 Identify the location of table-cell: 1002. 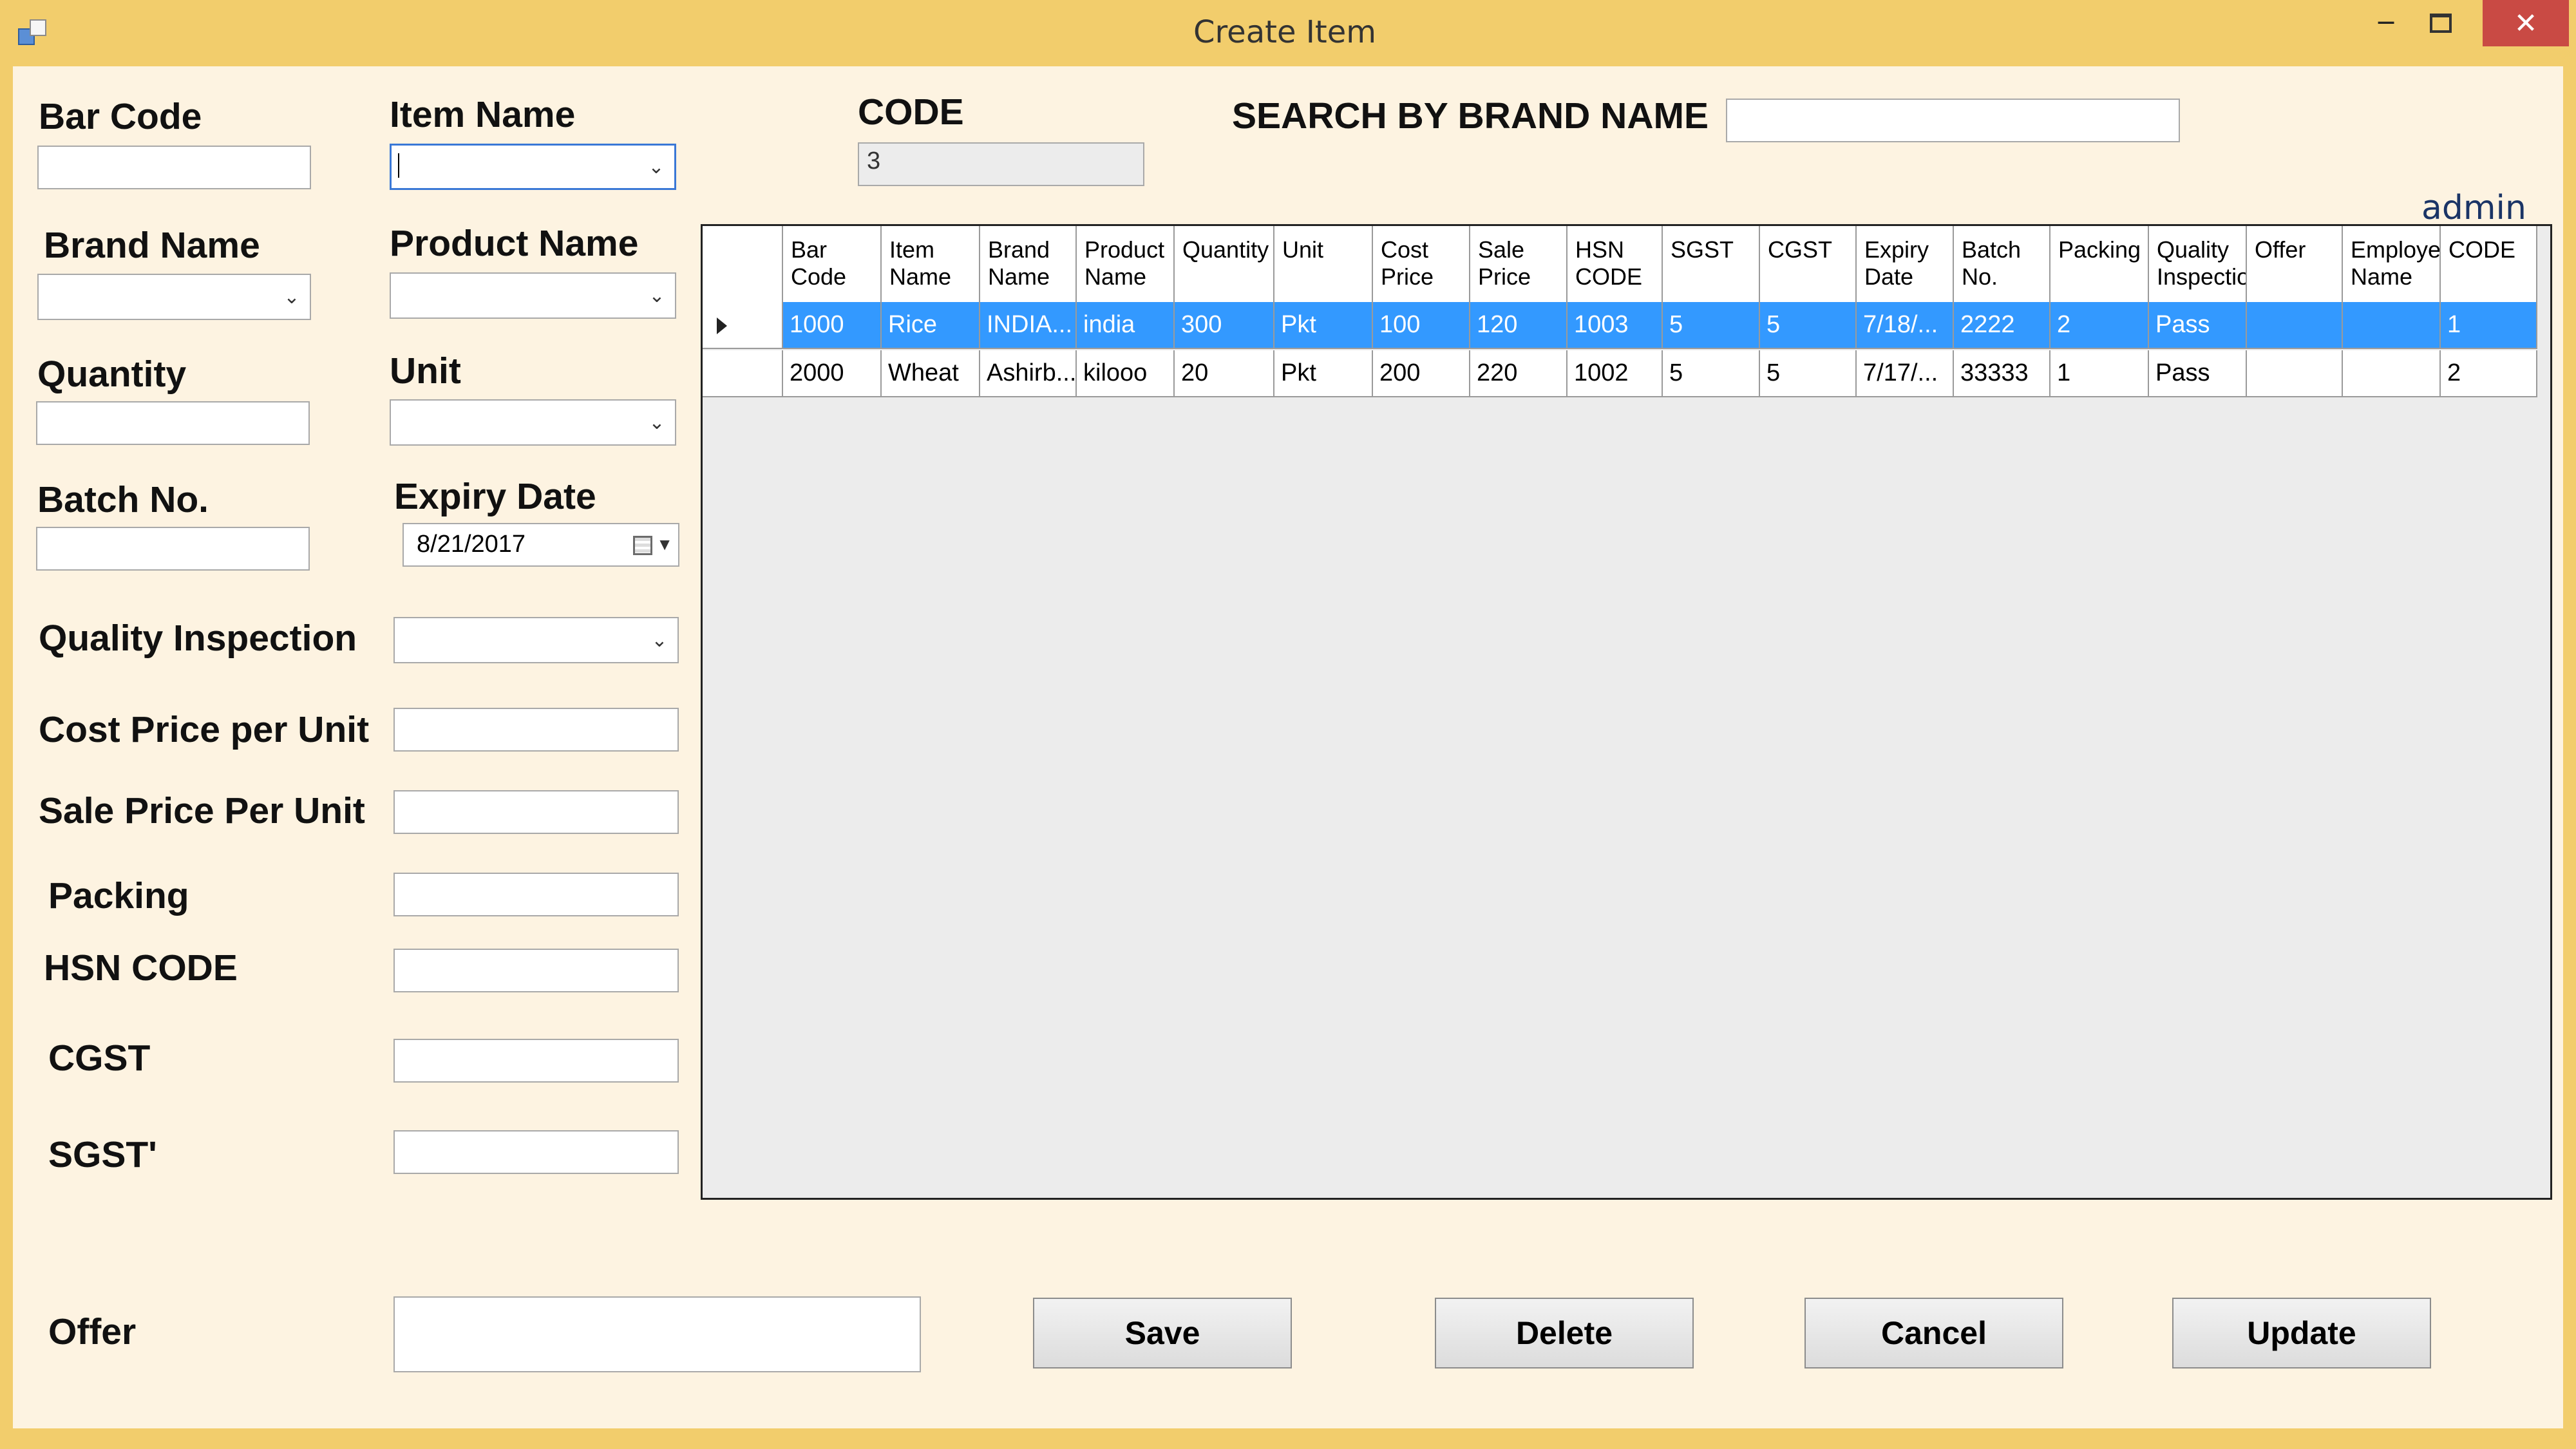
(1615, 373).